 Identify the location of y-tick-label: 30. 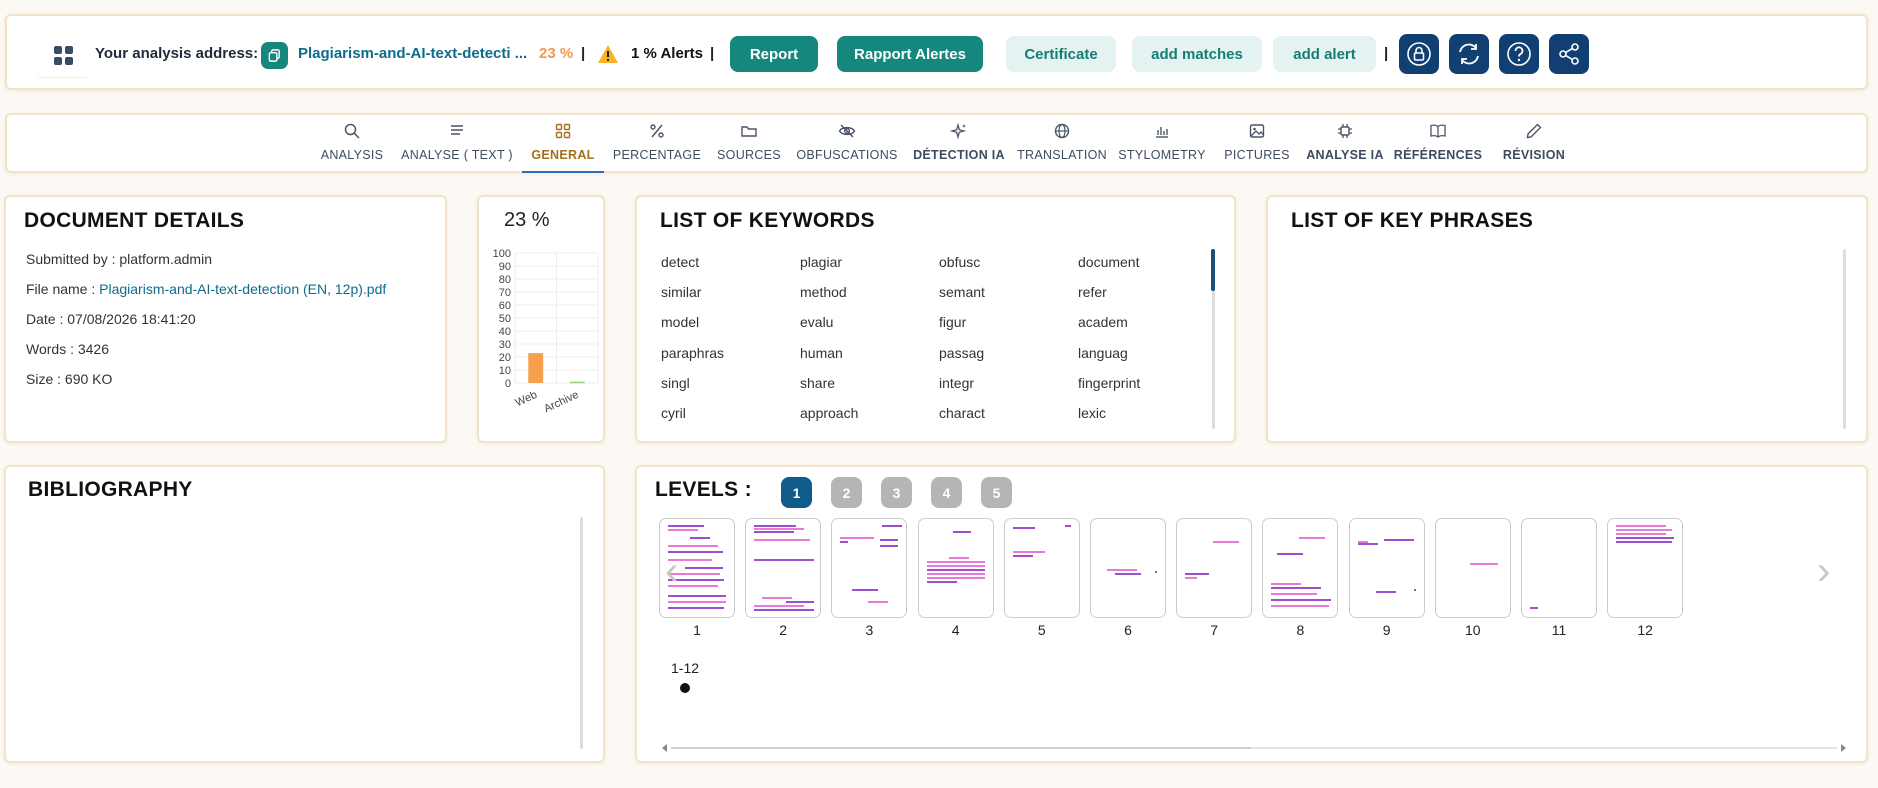
(505, 345).